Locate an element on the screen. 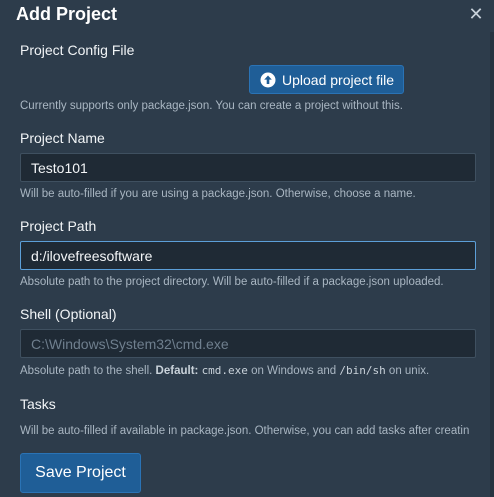 This screenshot has width=494, height=497. shell-help-suffix: on unix. is located at coordinates (409, 371).